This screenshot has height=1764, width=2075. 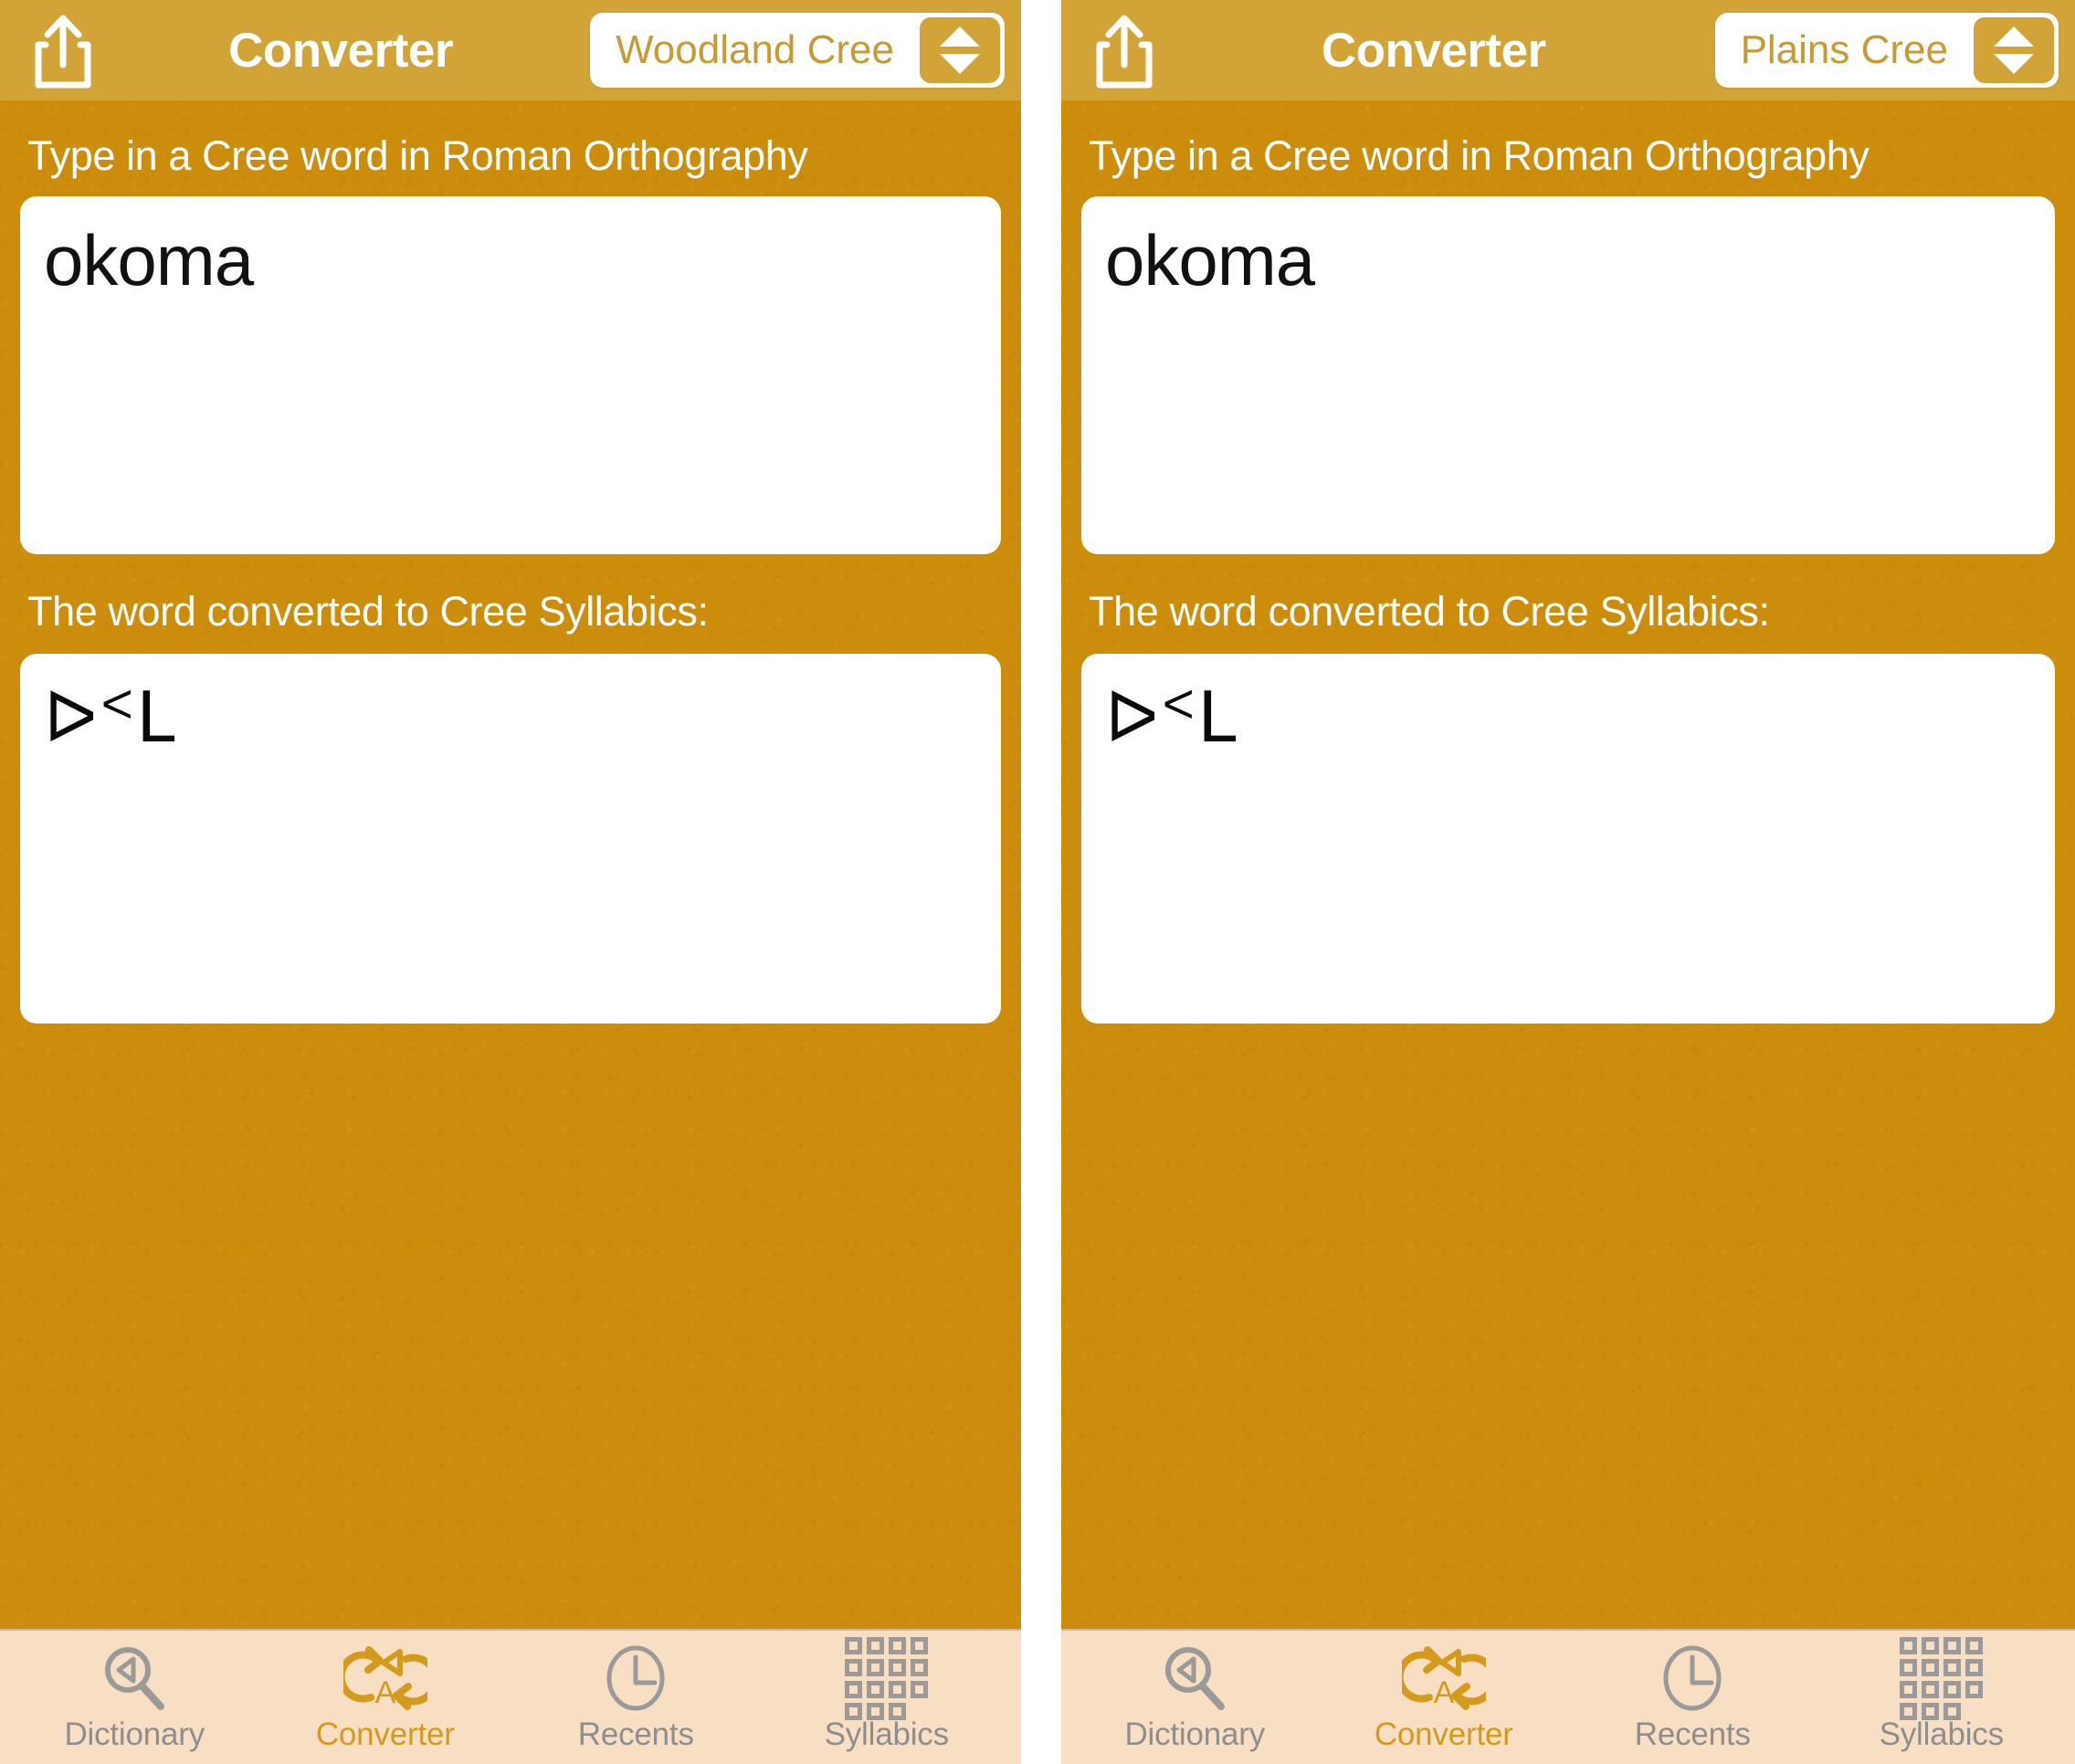 What do you see at coordinates (1844, 50) in the screenshot?
I see `language-select-value: Plains Cree` at bounding box center [1844, 50].